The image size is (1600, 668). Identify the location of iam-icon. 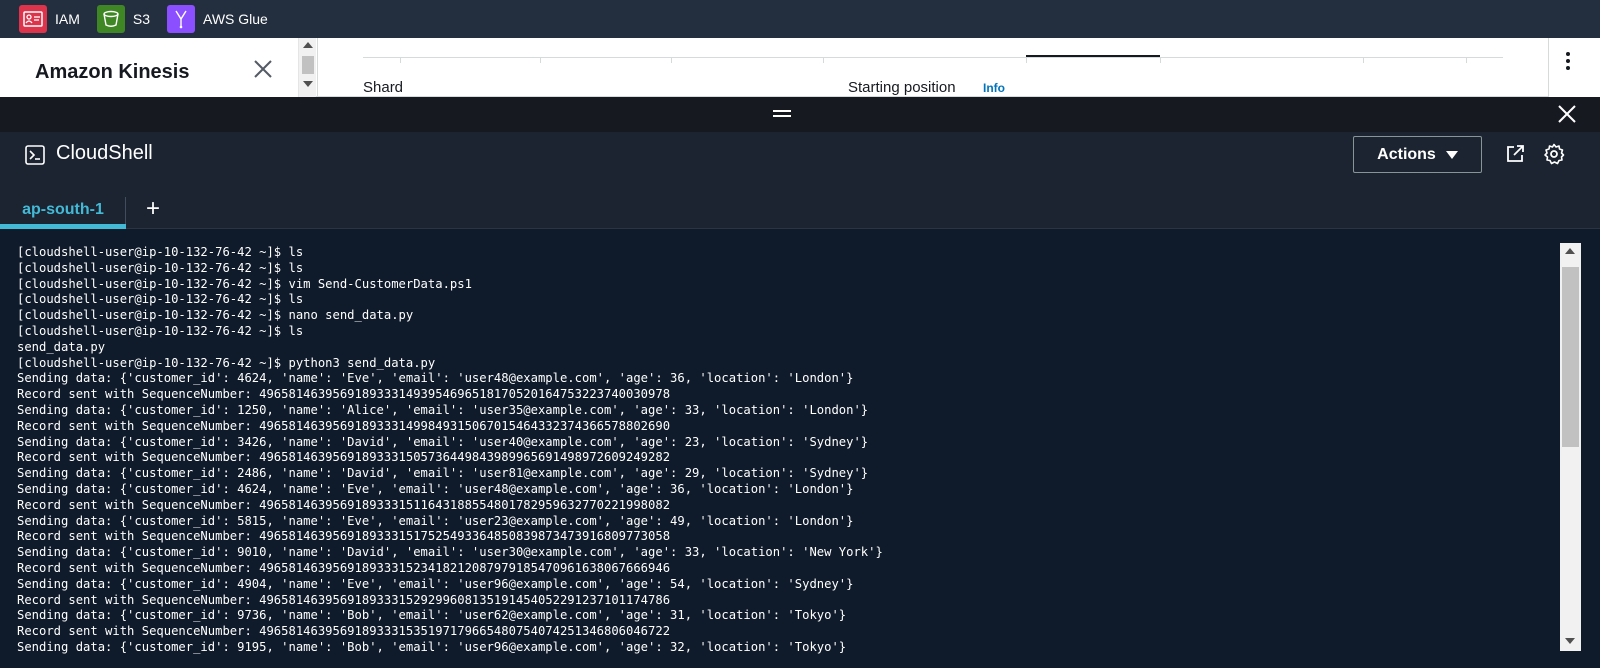
(33, 19).